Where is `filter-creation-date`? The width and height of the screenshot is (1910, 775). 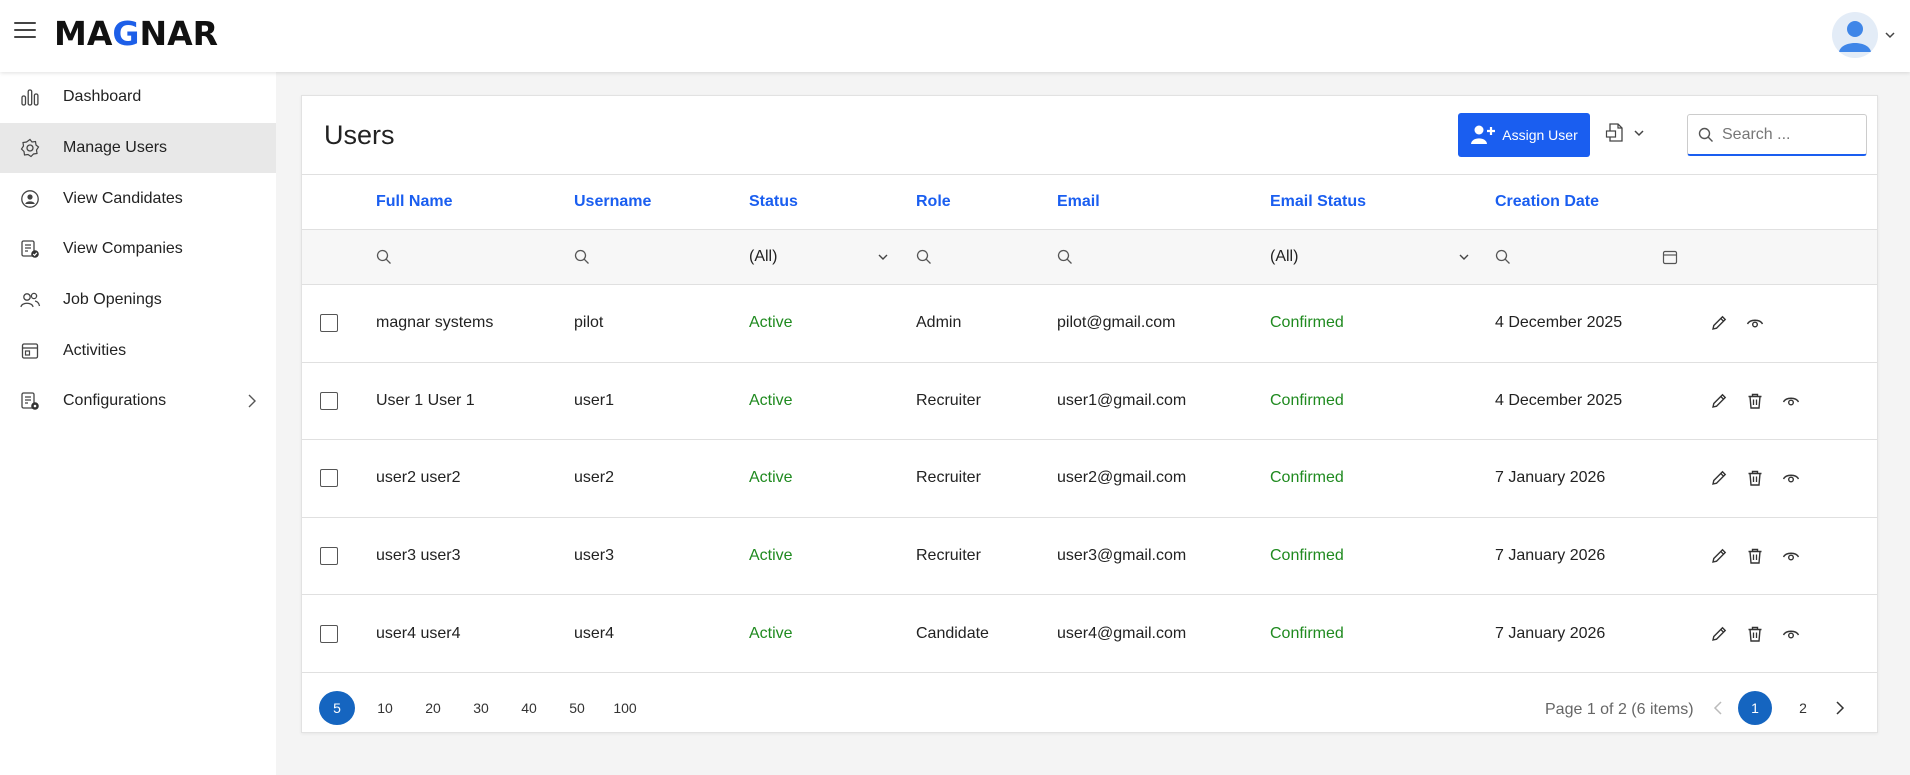
filter-creation-date is located at coordinates (1503, 257).